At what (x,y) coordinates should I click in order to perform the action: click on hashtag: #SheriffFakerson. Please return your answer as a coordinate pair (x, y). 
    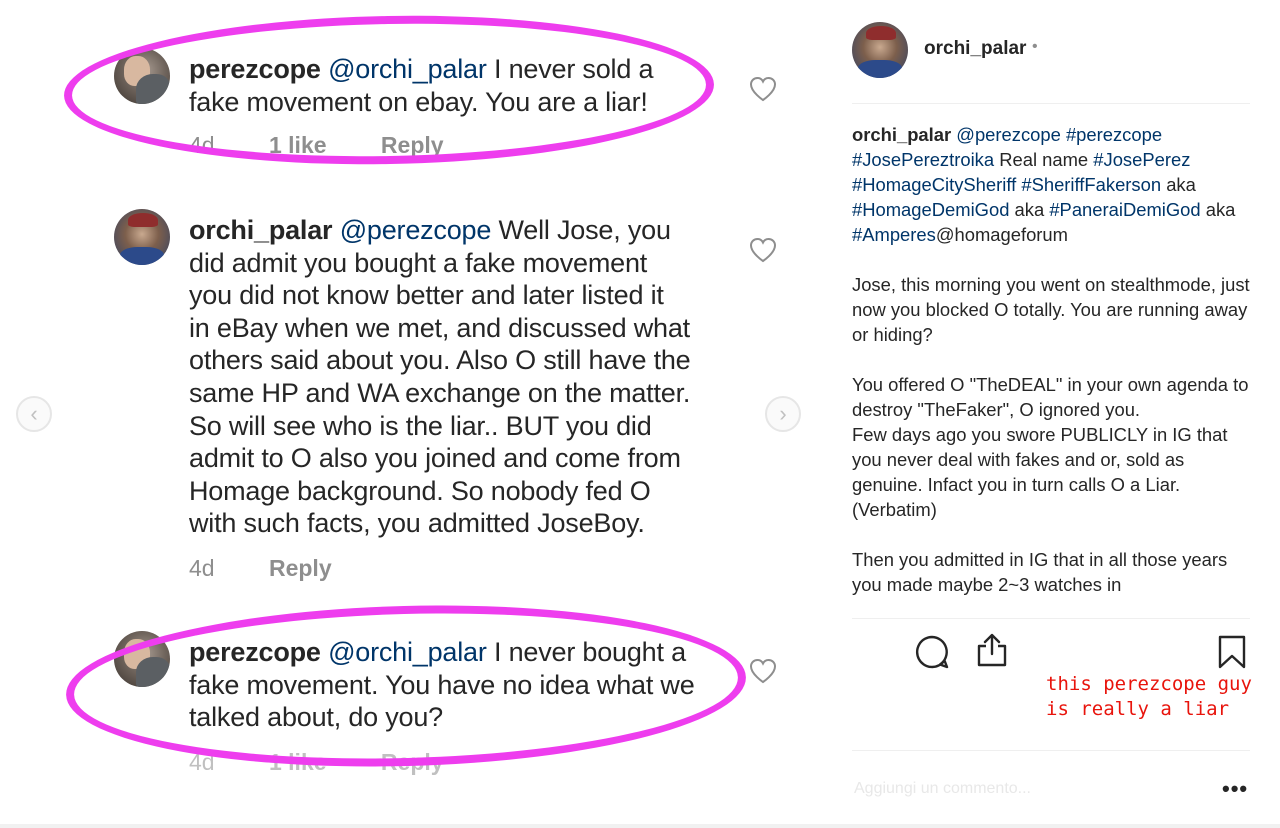
    Looking at the image, I should click on (1091, 184).